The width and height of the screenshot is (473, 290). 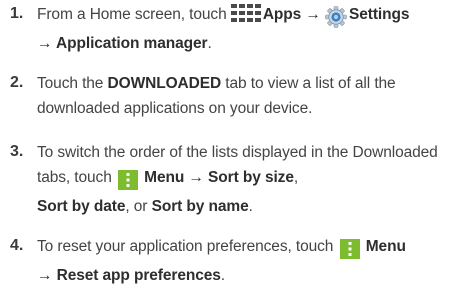 I want to click on apps-label: Apps →, so click(x=291, y=14).